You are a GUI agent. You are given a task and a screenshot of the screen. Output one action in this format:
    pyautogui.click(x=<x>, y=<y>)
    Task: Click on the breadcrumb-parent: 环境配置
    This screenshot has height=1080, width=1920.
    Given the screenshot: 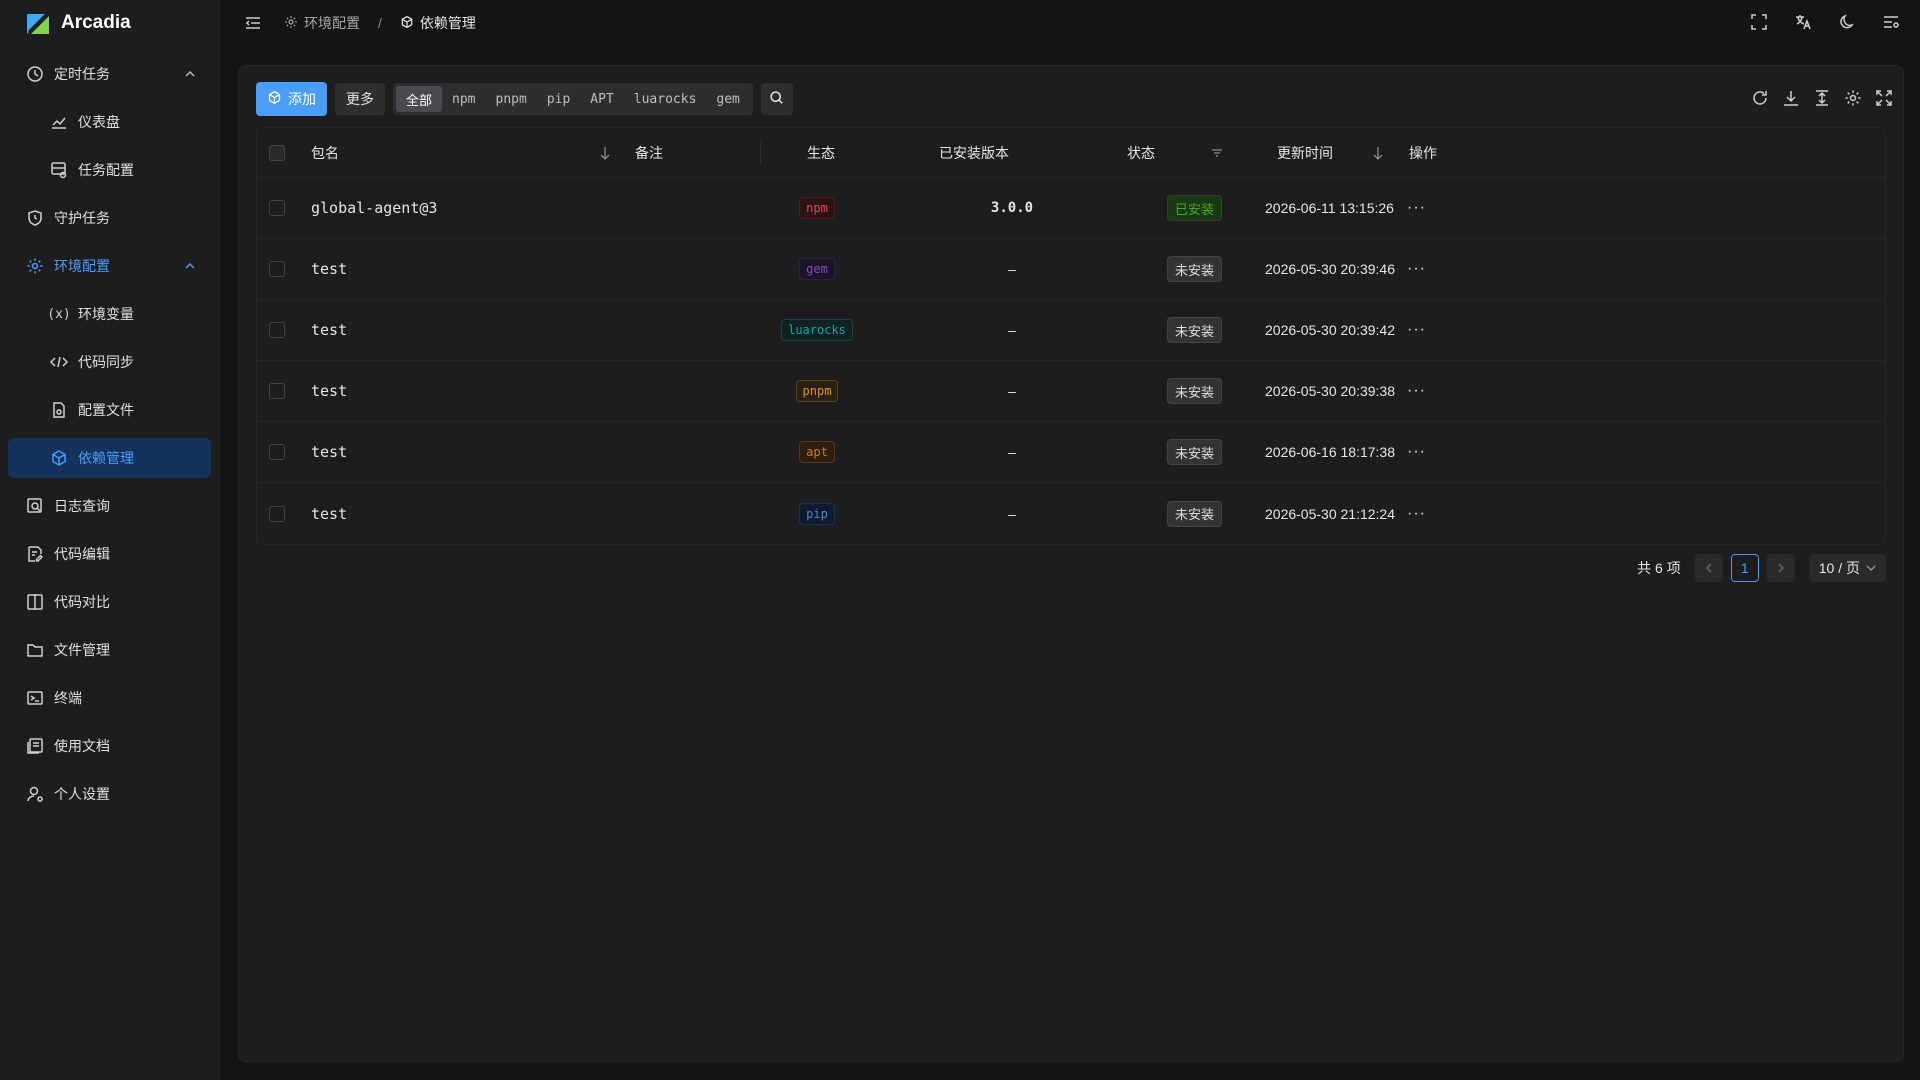 What is the action you would take?
    pyautogui.click(x=322, y=23)
    